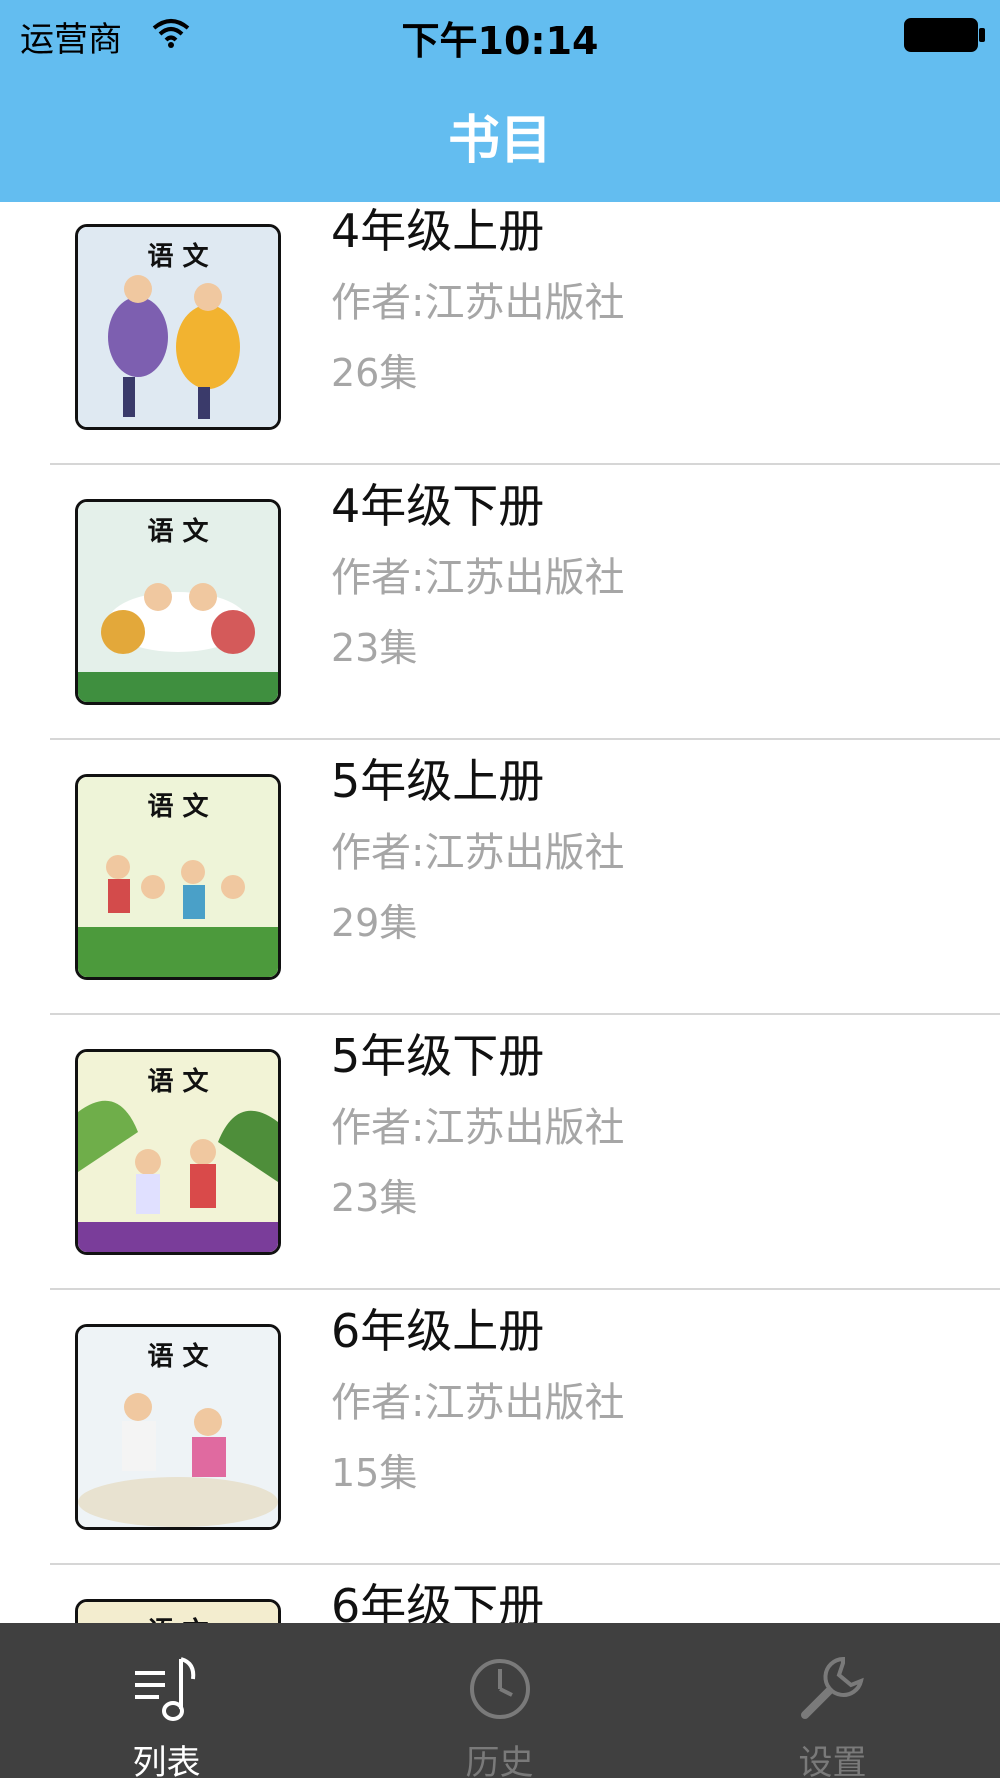 This screenshot has height=1784, width=1000. Describe the element at coordinates (499, 1763) in the screenshot. I see `tab-label: 历史` at that location.